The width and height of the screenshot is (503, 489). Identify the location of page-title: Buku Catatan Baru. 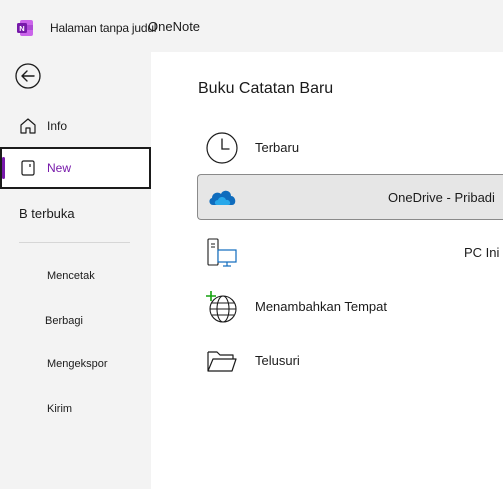
(266, 88).